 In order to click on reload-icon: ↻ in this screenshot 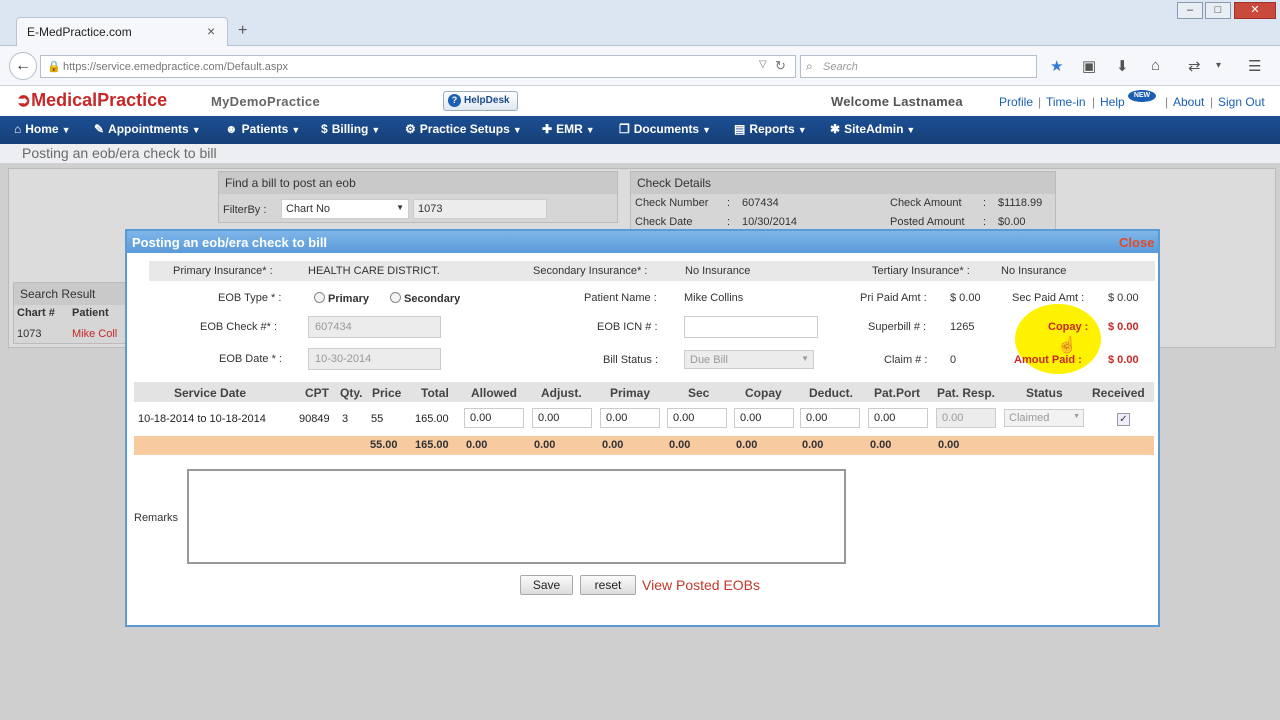, I will do `click(780, 66)`.